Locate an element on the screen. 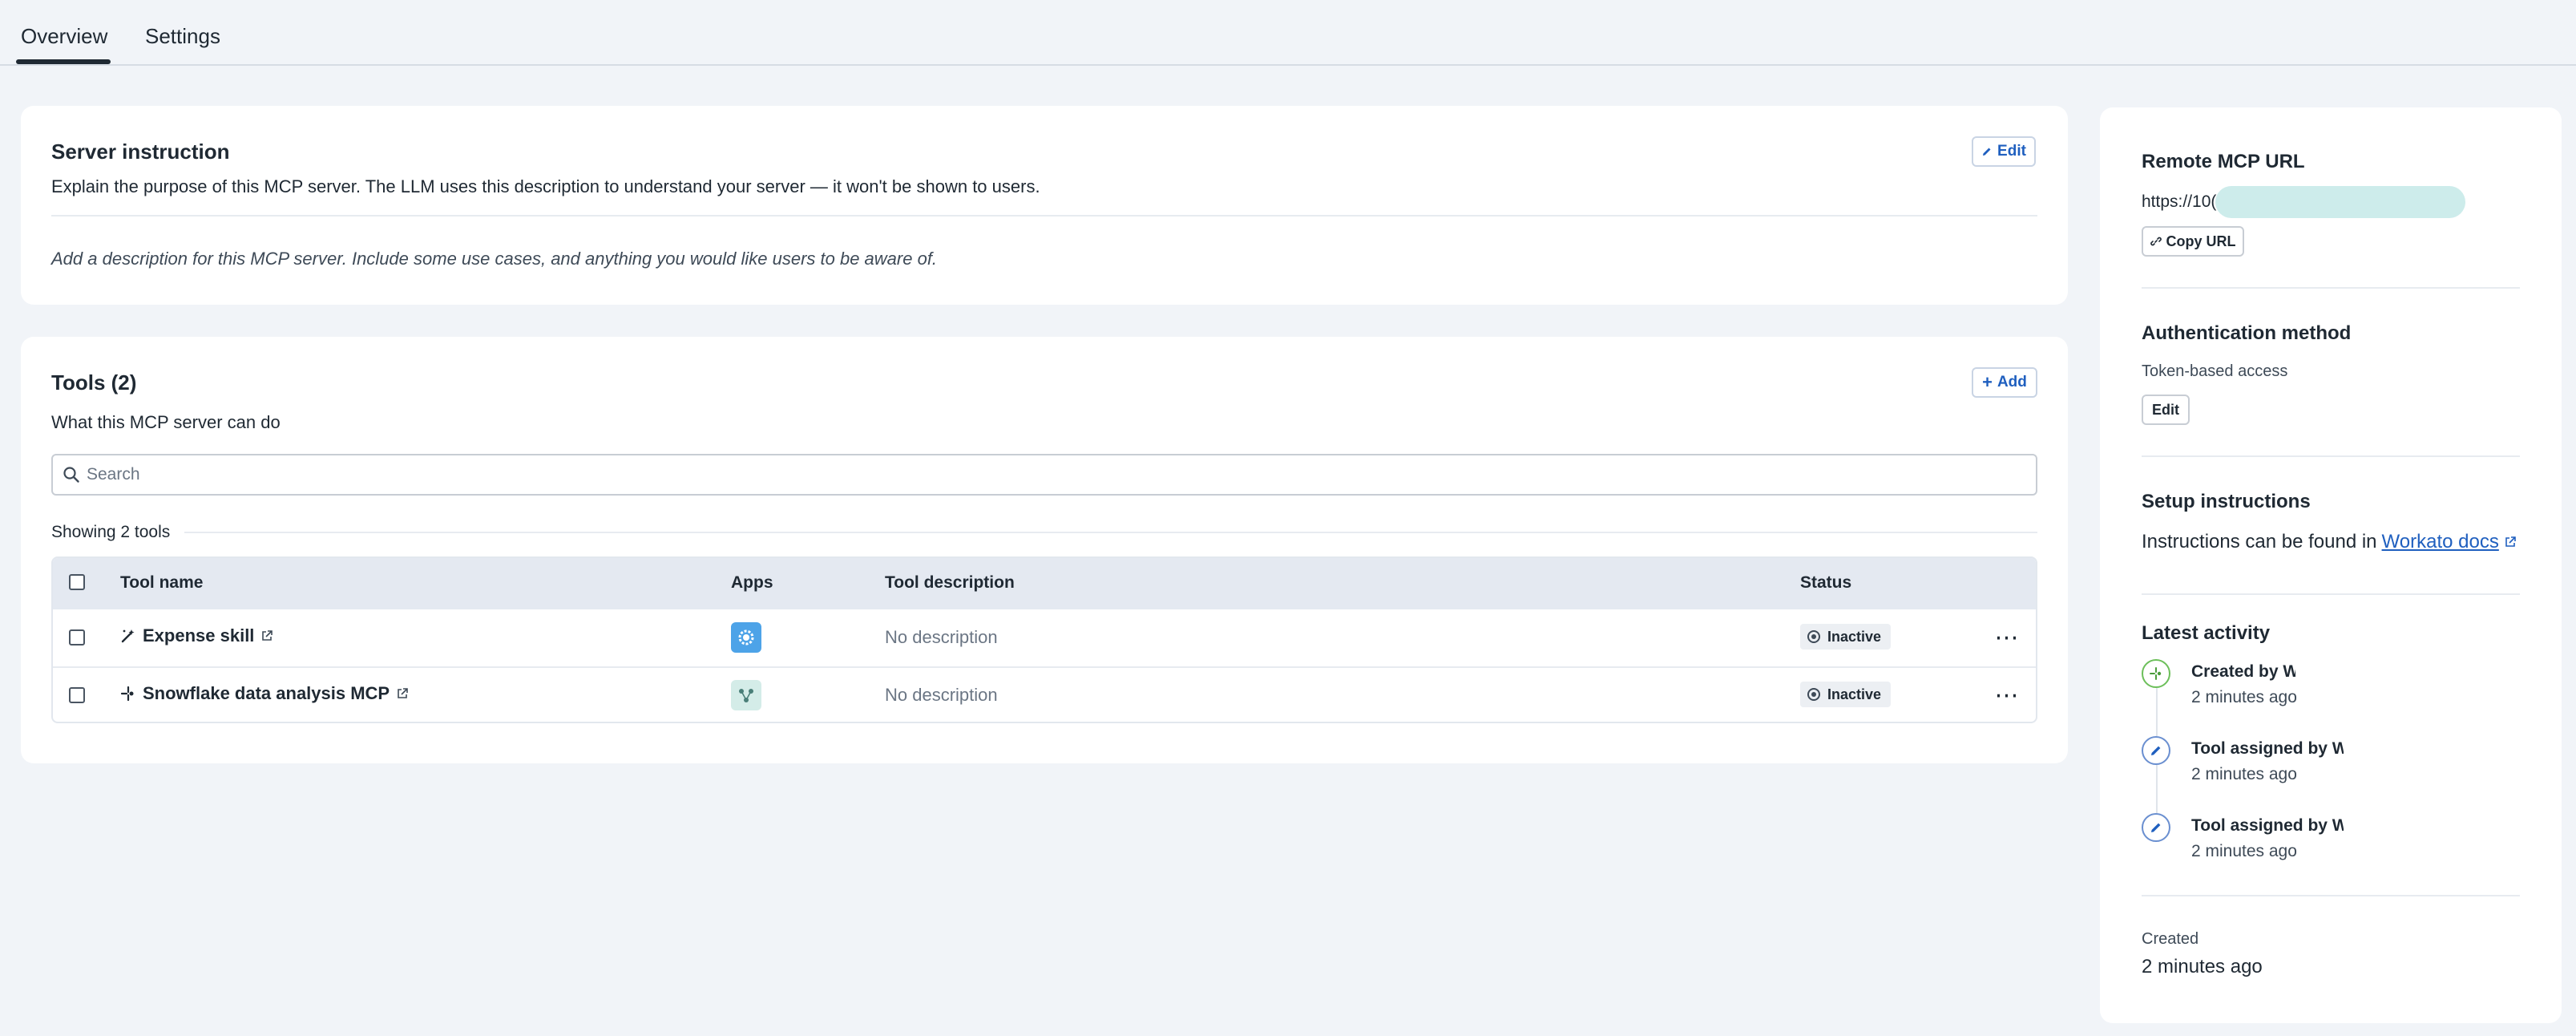 The width and height of the screenshot is (2576, 1036). column-tool-description: Tool description is located at coordinates (950, 582).